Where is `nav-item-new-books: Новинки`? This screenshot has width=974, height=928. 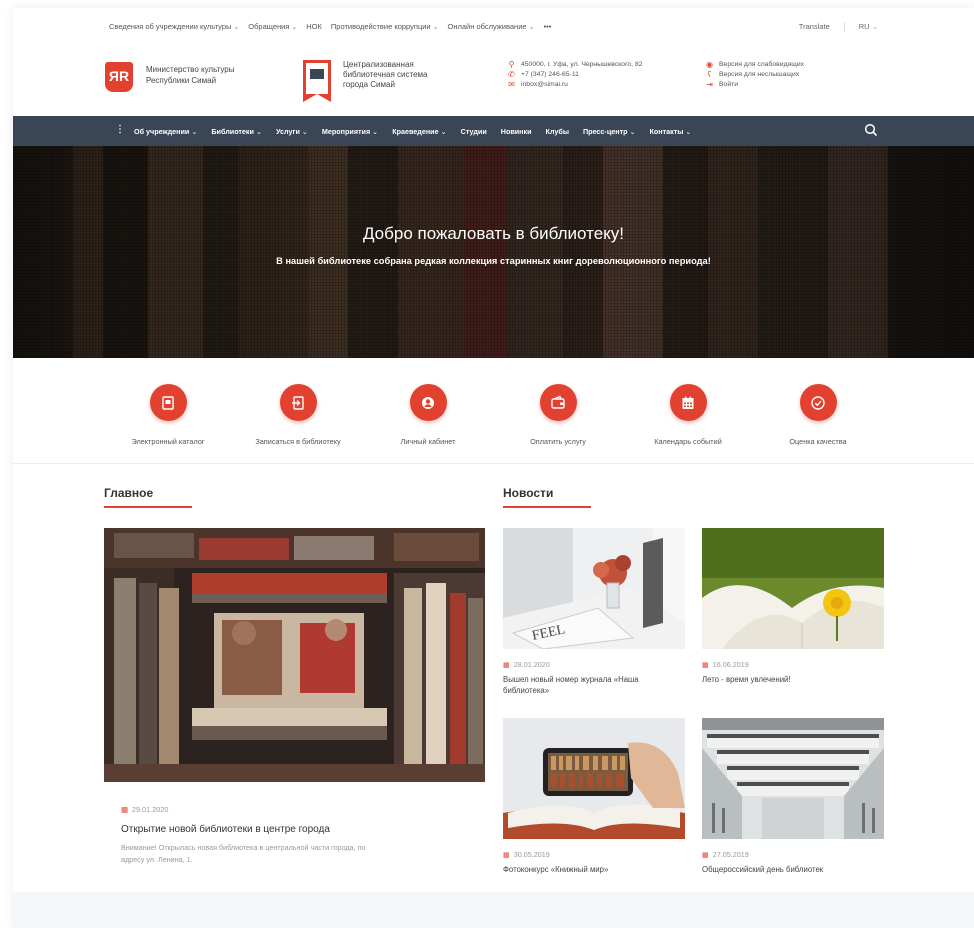 nav-item-new-books: Новинки is located at coordinates (516, 131).